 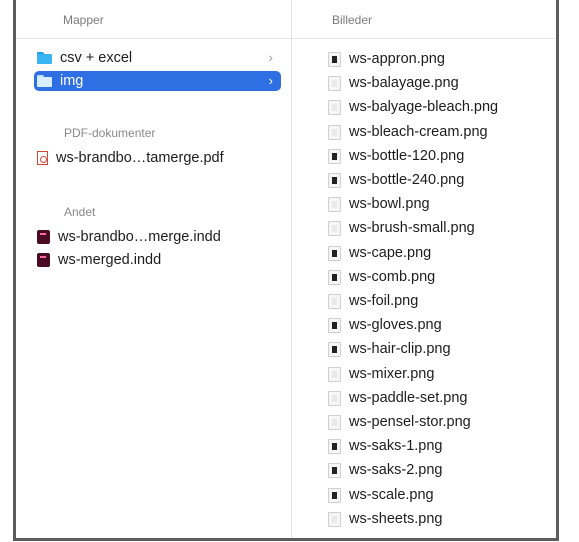 I want to click on file-label: ws-pensel-stor.png, so click(x=410, y=422).